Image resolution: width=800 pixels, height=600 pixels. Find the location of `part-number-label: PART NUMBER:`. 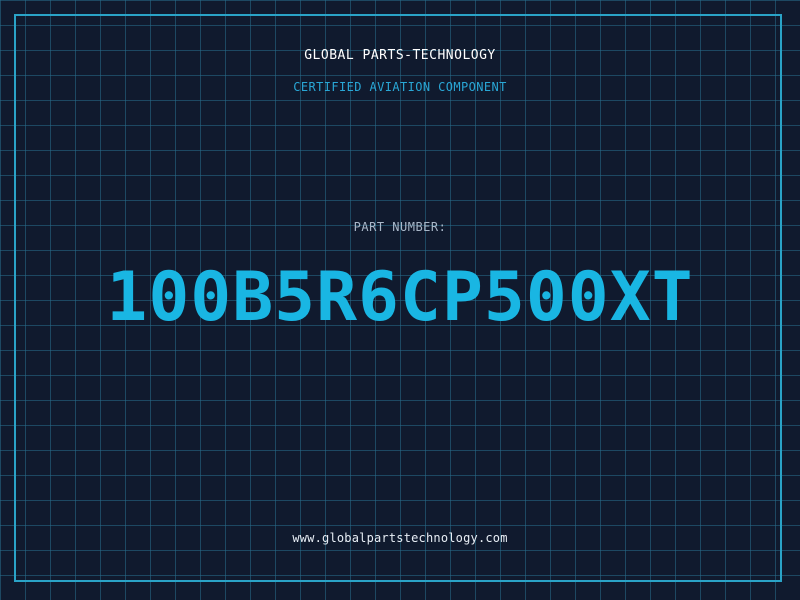

part-number-label: PART NUMBER: is located at coordinates (400, 227).